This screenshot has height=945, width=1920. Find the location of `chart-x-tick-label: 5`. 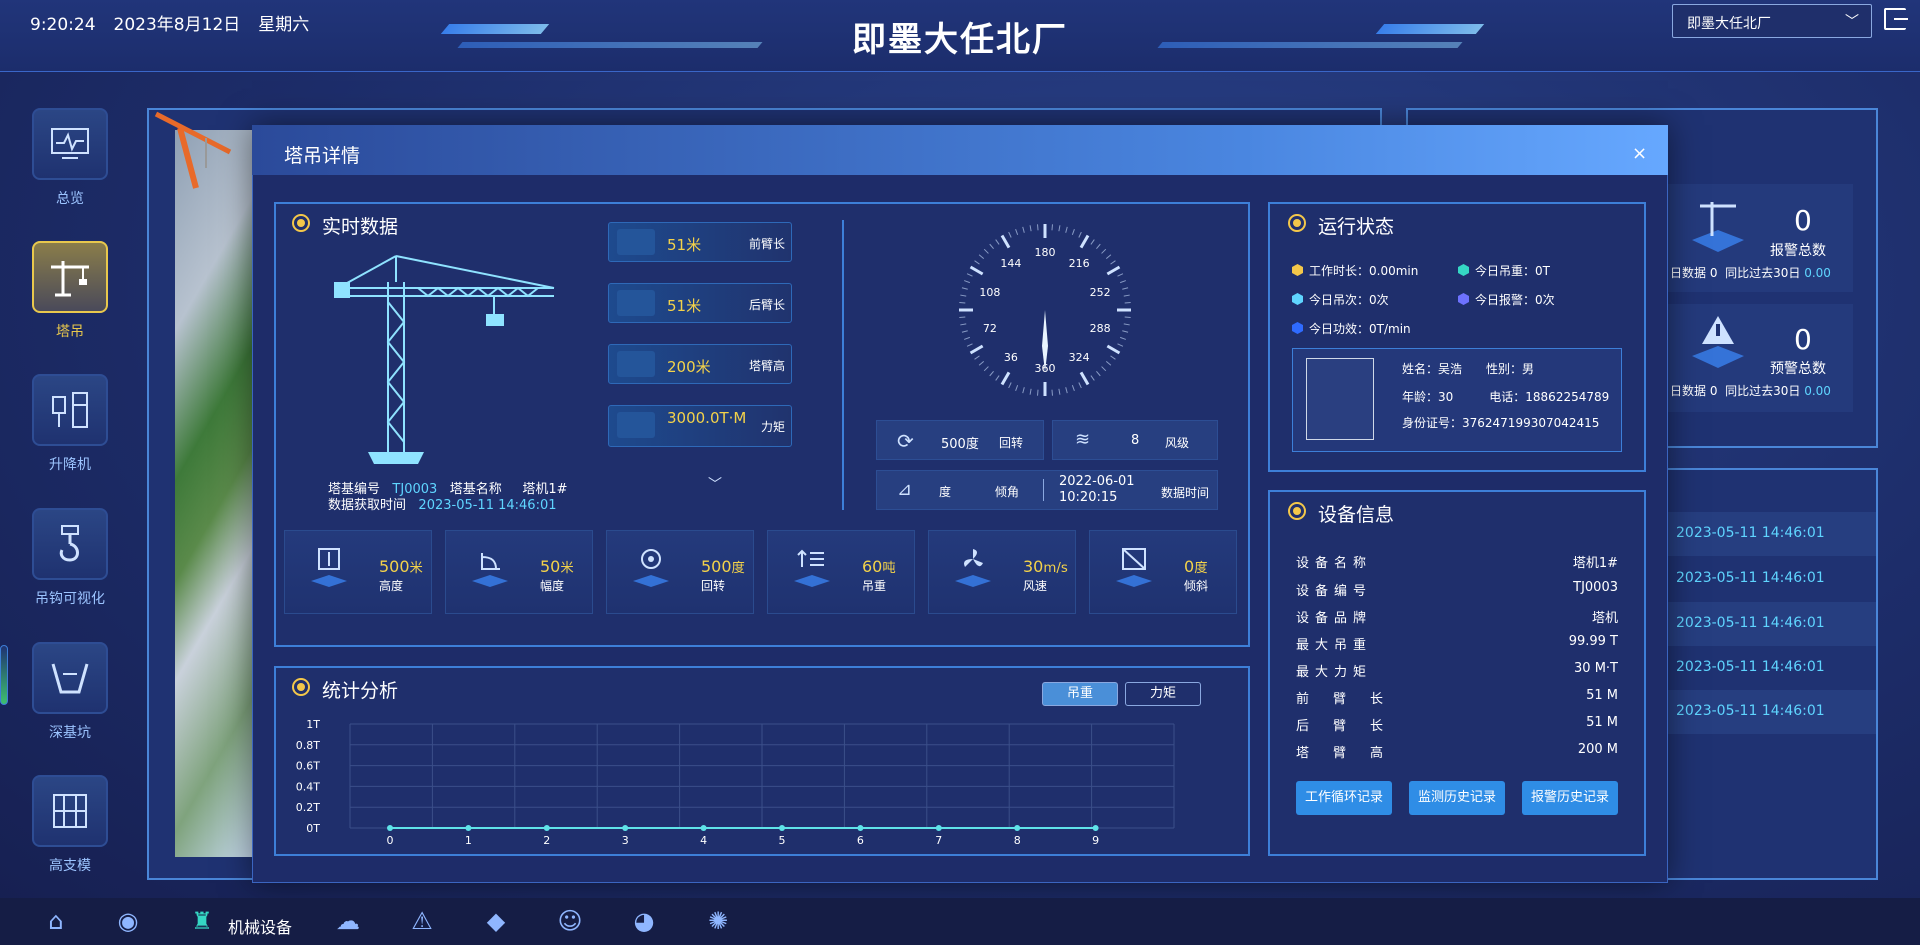

chart-x-tick-label: 5 is located at coordinates (782, 840).